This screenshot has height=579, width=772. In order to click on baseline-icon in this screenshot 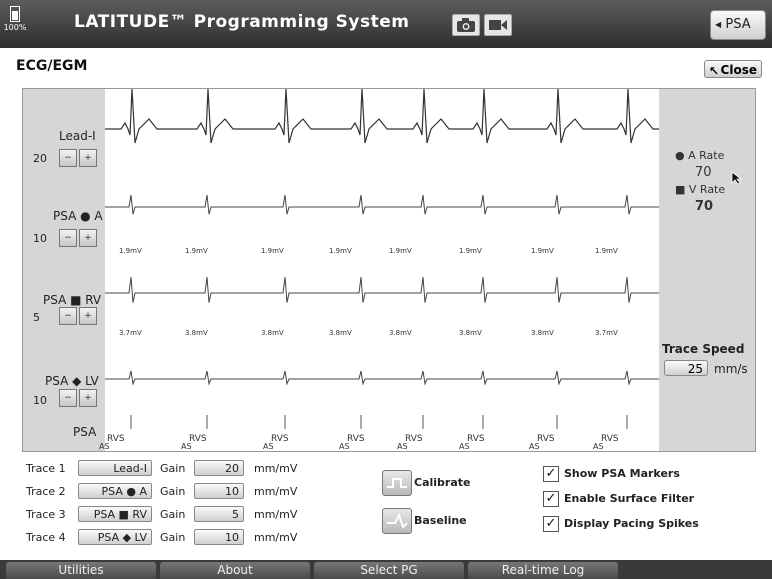, I will do `click(397, 520)`.